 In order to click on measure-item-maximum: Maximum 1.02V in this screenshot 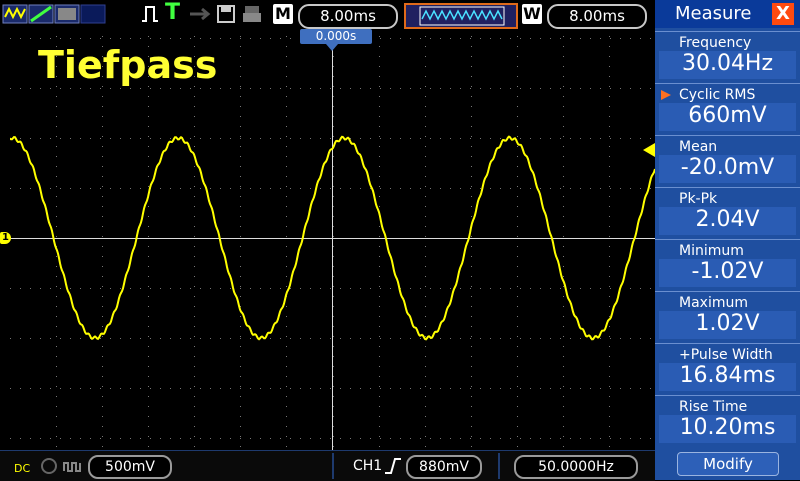, I will do `click(727, 317)`.